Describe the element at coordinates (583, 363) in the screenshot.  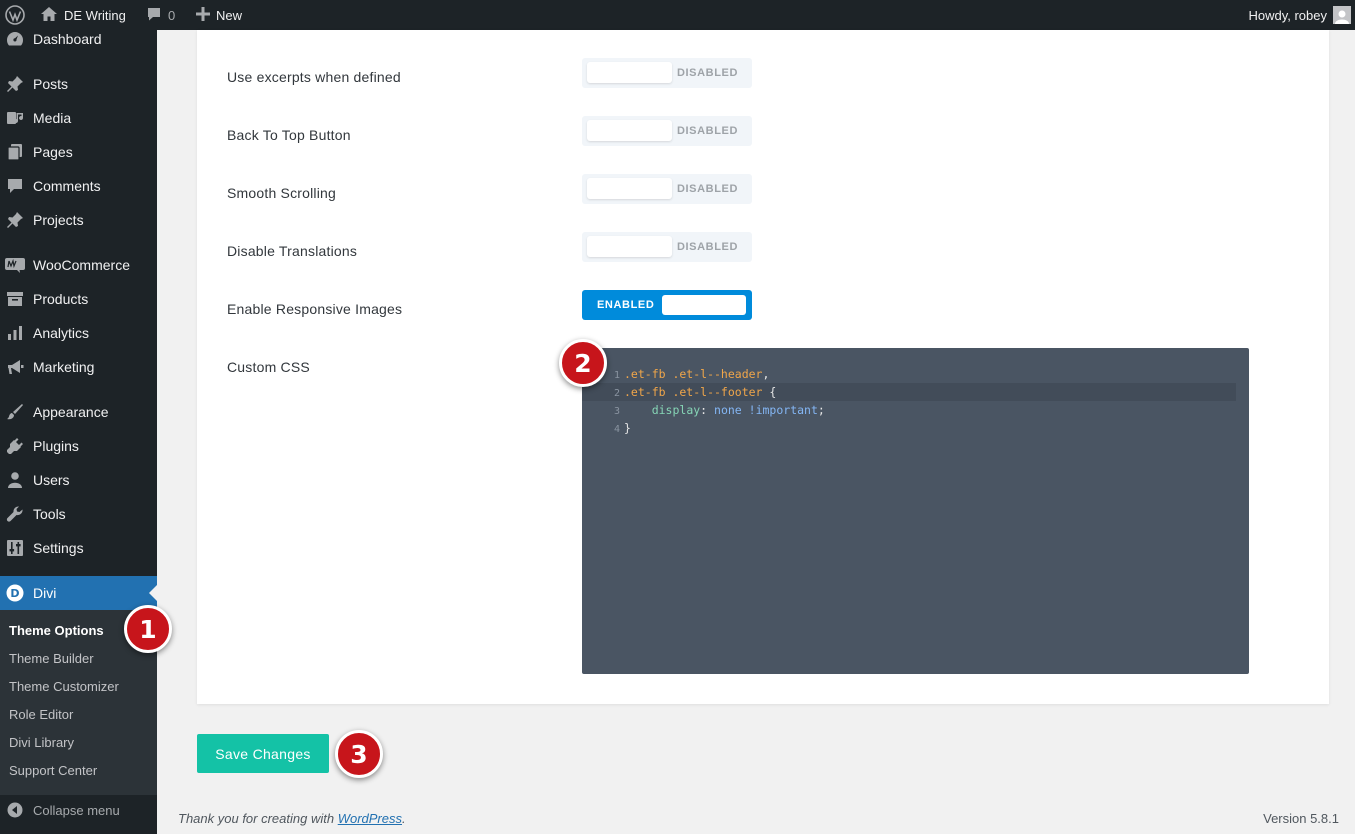
I see `annotation-badge-2: 2` at that location.